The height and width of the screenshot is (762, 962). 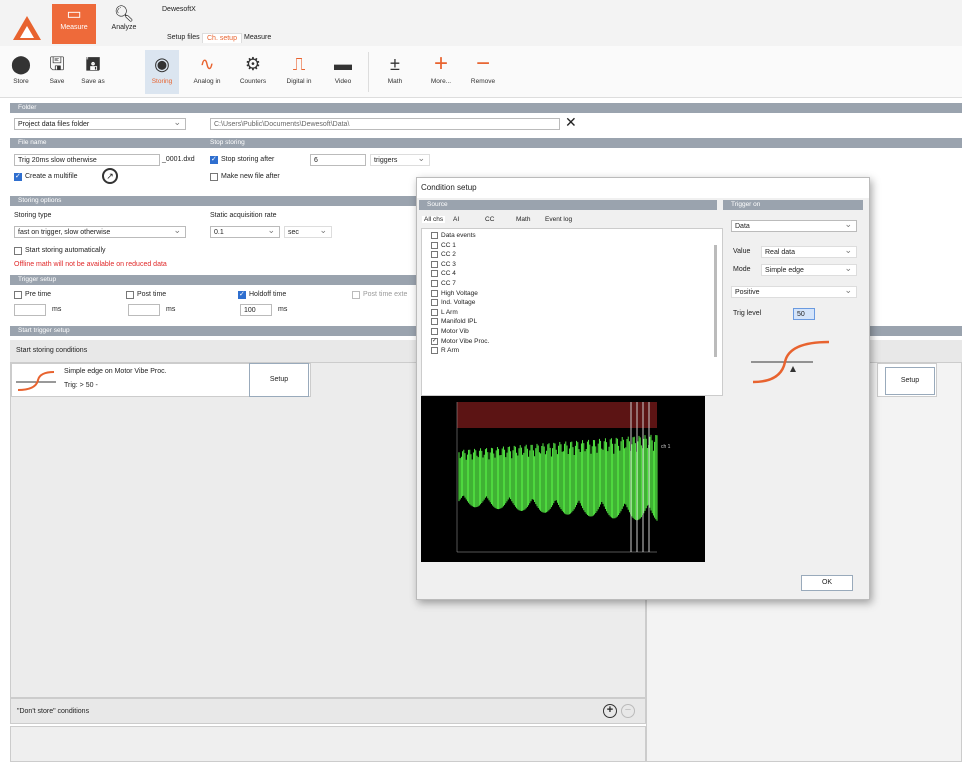 I want to click on tab-all-channels: All chs, so click(x=434, y=219).